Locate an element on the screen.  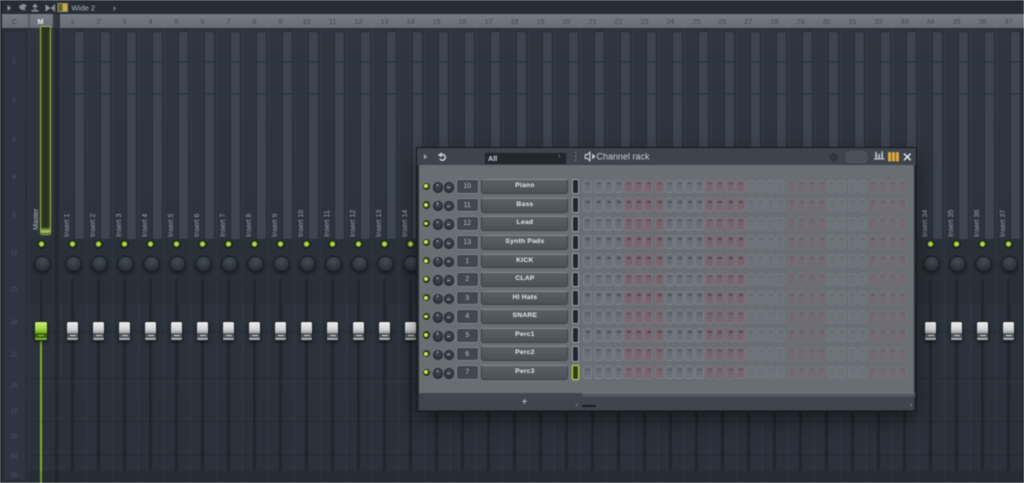
svg-text: Channel rack is located at coordinates (624, 157).